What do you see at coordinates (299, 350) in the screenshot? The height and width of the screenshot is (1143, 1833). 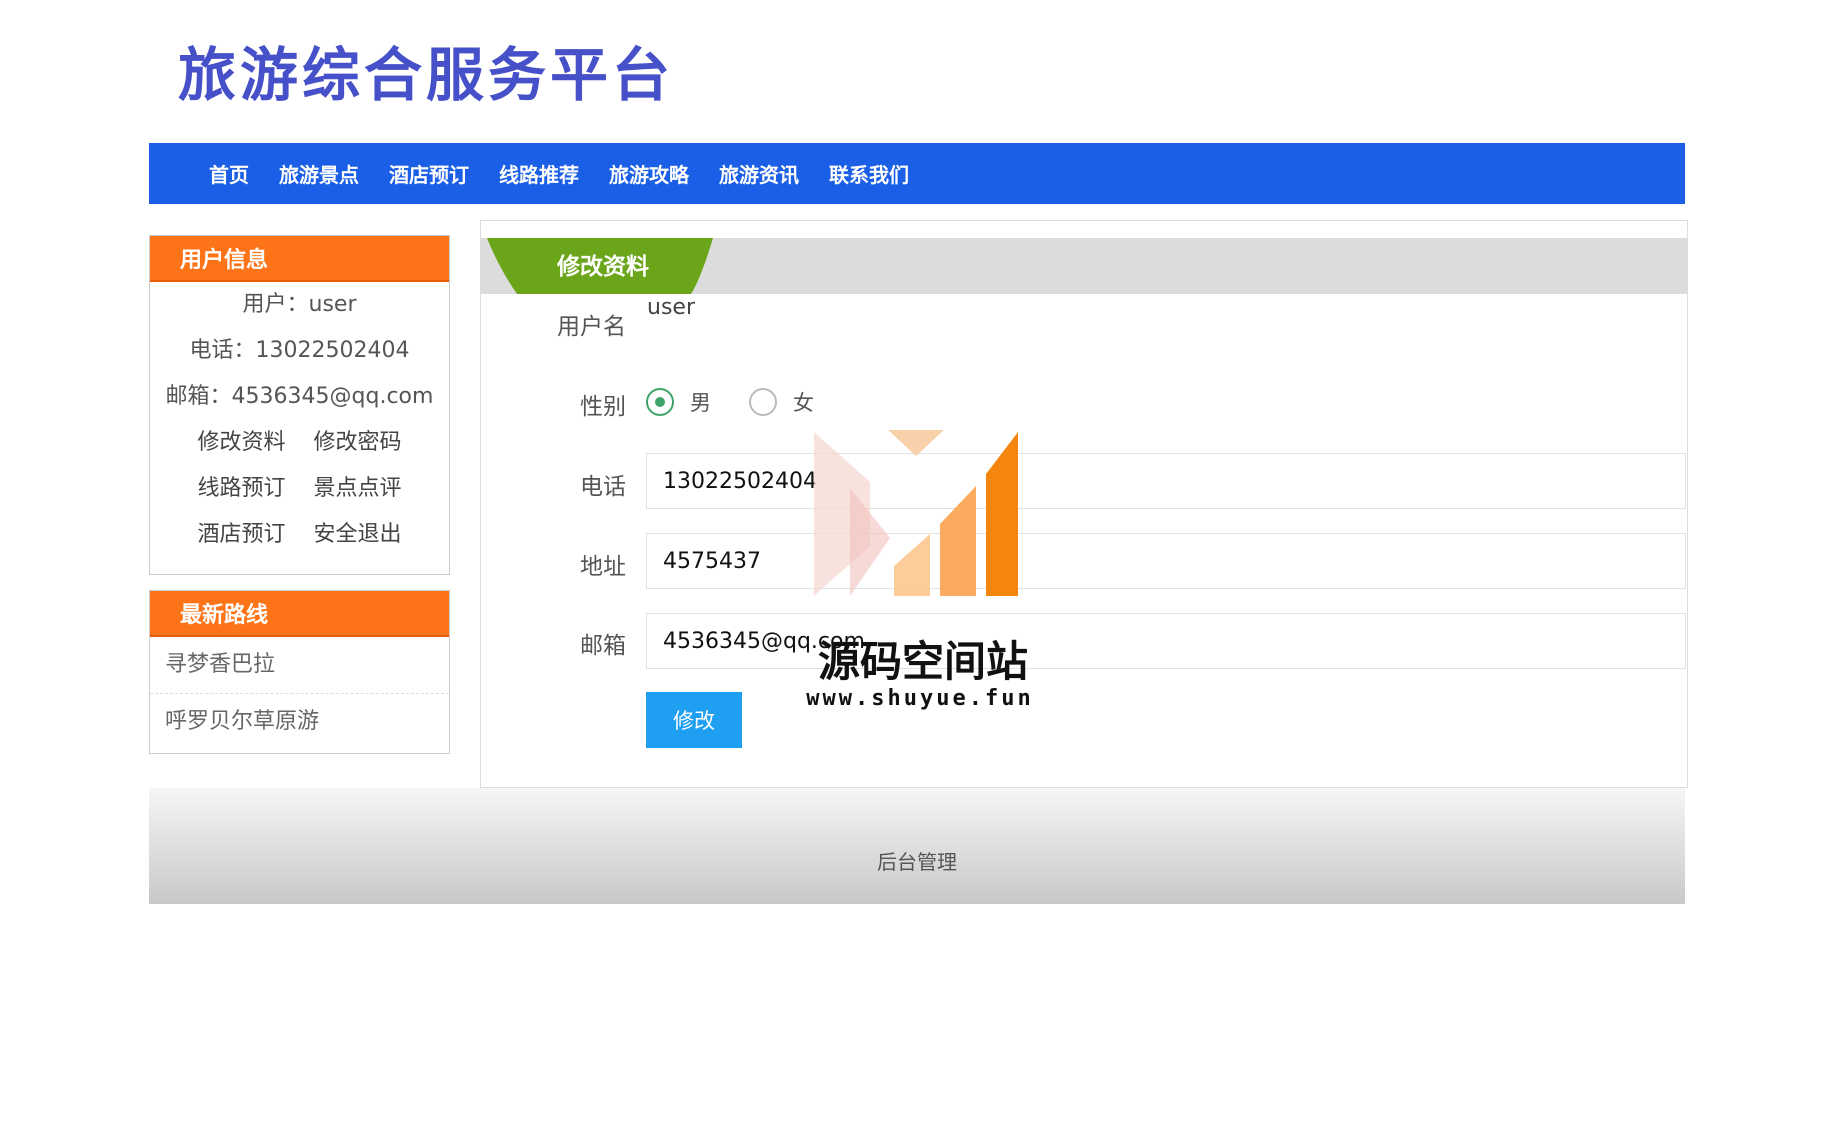 I see `user-phone-line: 电话：13022502404` at bounding box center [299, 350].